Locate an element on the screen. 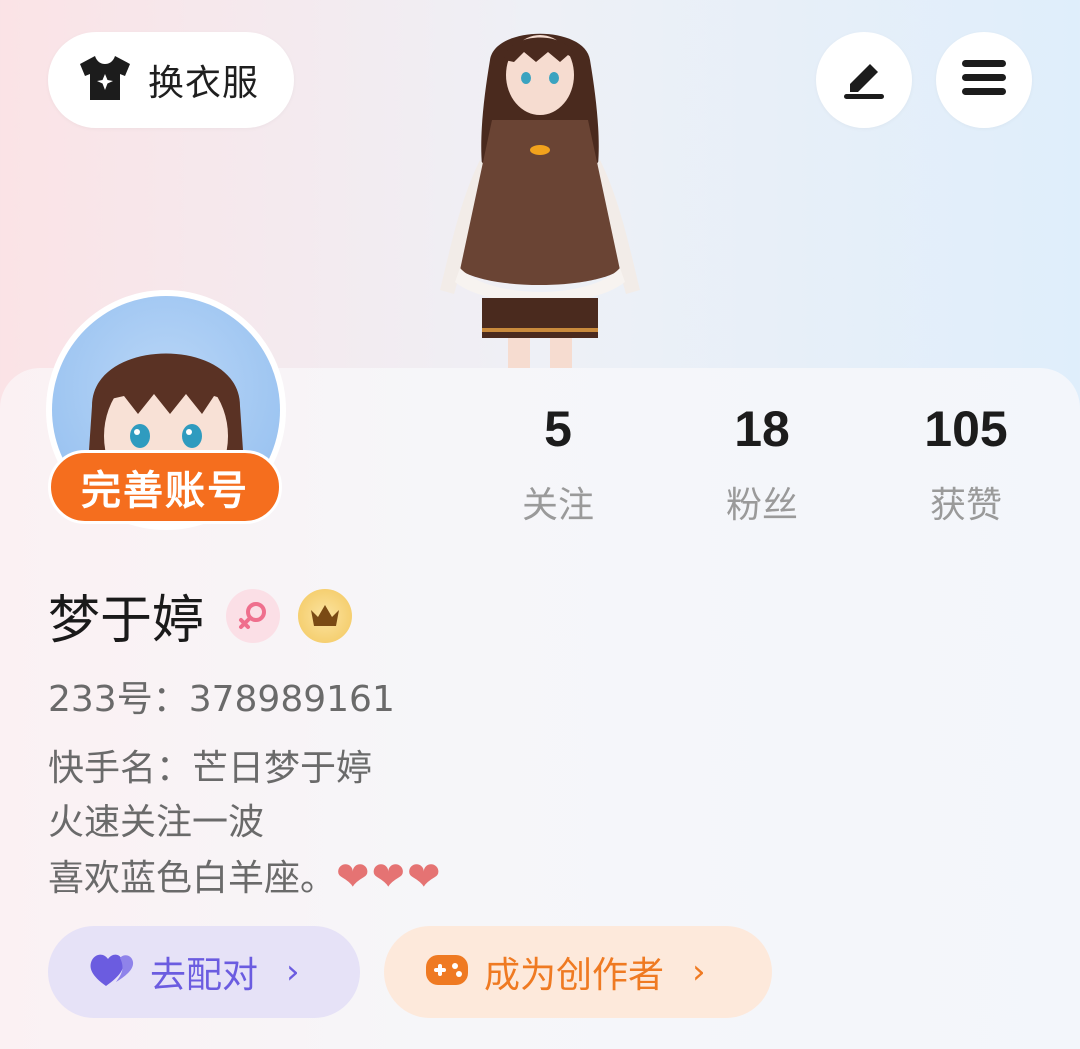 This screenshot has height=1049, width=1080. stat-value: 105 is located at coordinates (966, 429).